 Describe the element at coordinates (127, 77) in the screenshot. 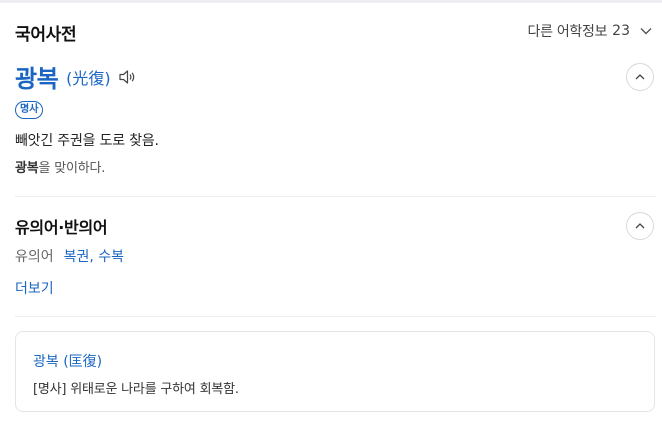

I see `speaker-icon` at that location.